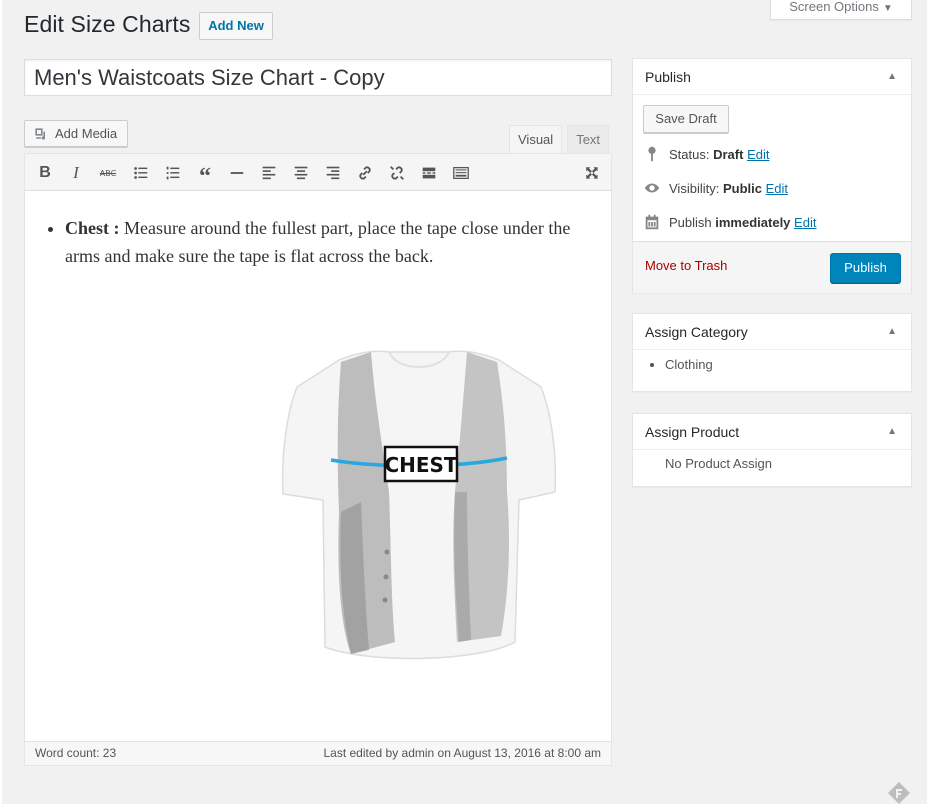 This screenshot has width=927, height=804. I want to click on visibility-value: Public, so click(742, 188).